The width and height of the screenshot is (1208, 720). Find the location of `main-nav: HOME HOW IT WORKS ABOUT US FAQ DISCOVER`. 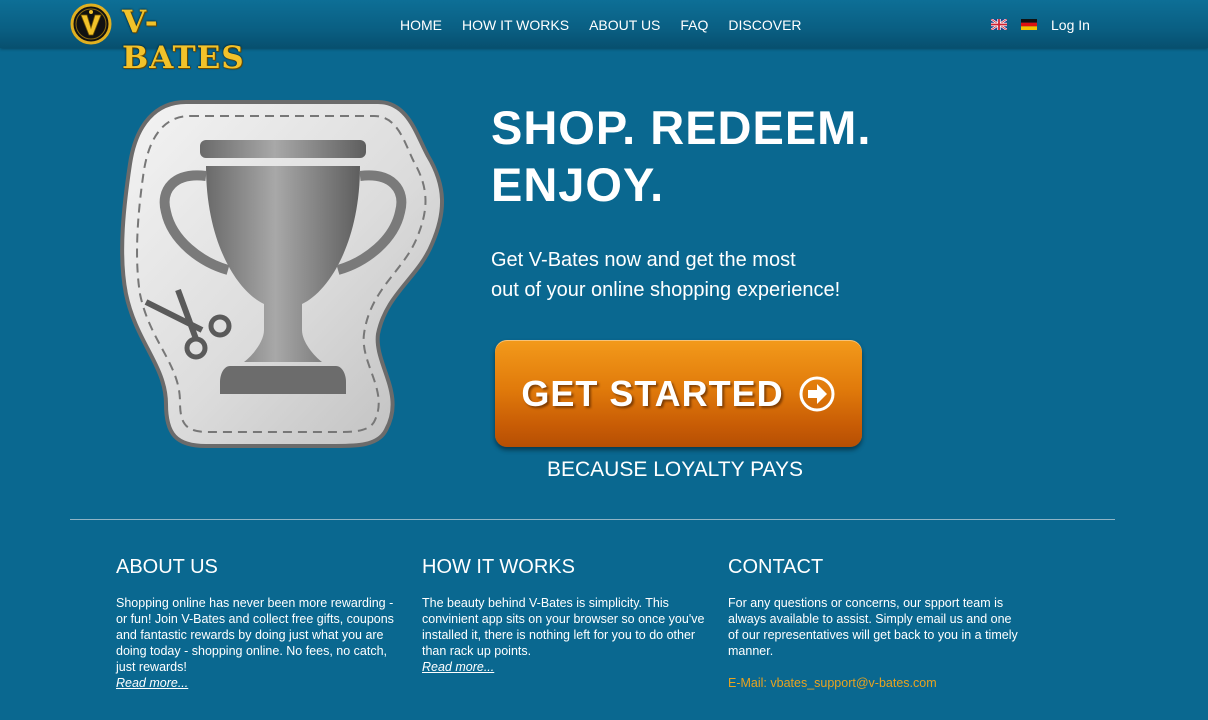

main-nav: HOME HOW IT WORKS ABOUT US FAQ DISCOVER is located at coordinates (611, 25).